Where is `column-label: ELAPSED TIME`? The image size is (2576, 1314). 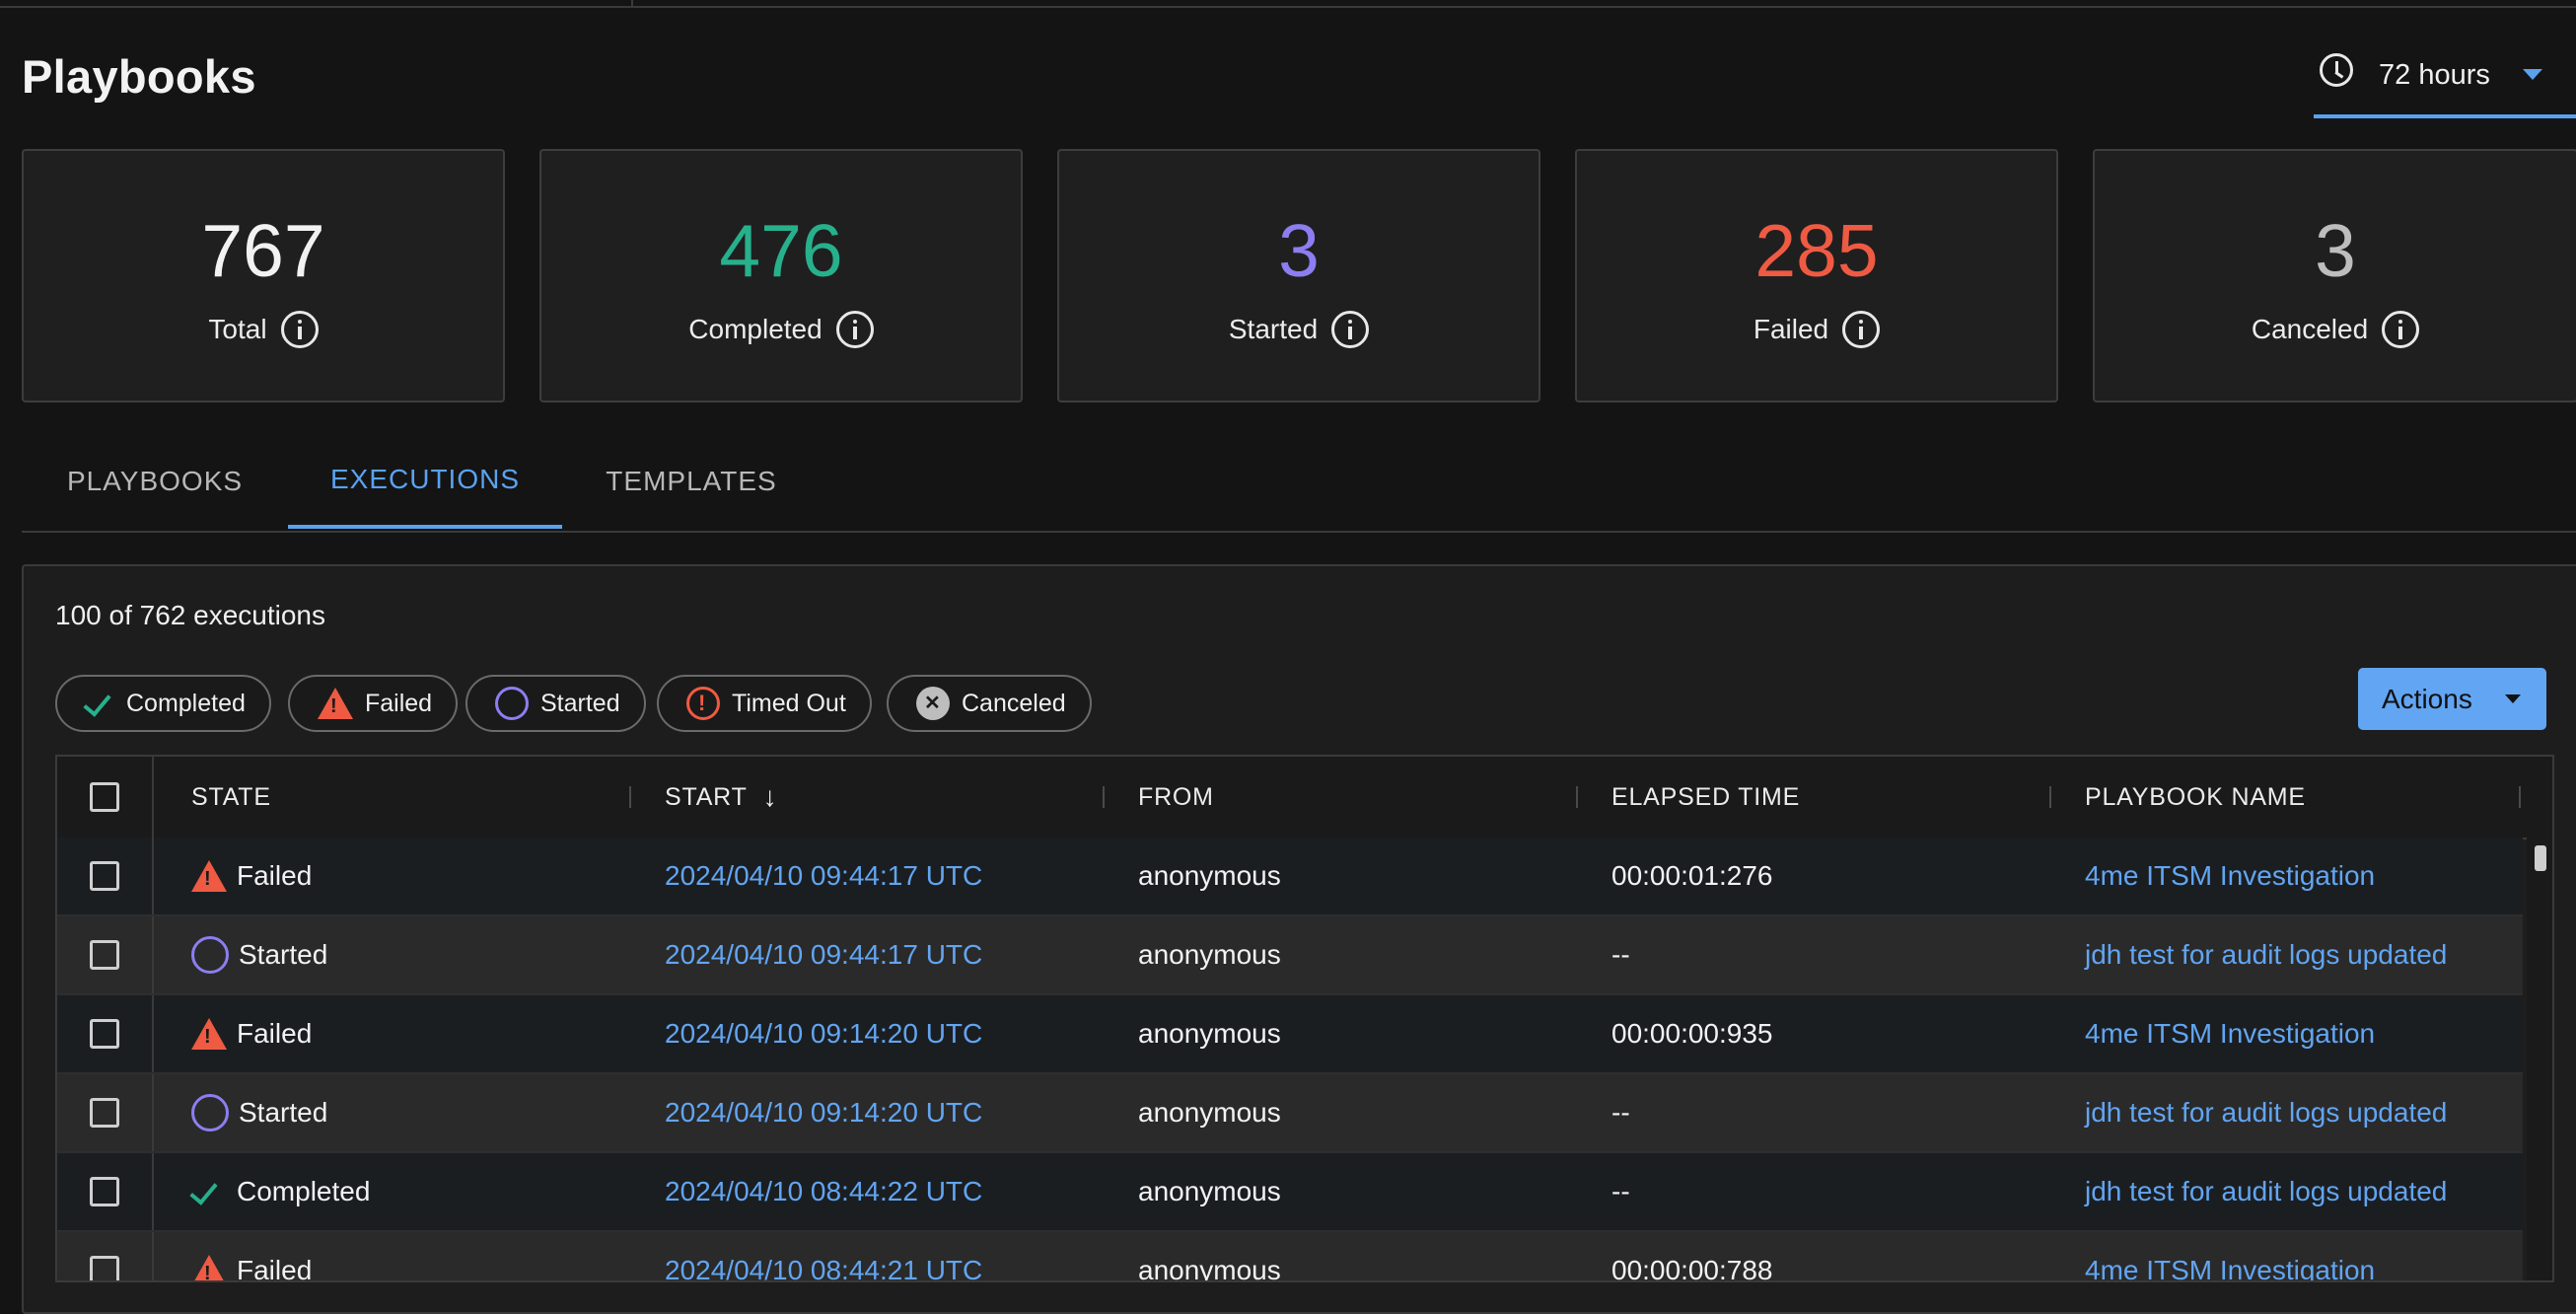 column-label: ELAPSED TIME is located at coordinates (1706, 797).